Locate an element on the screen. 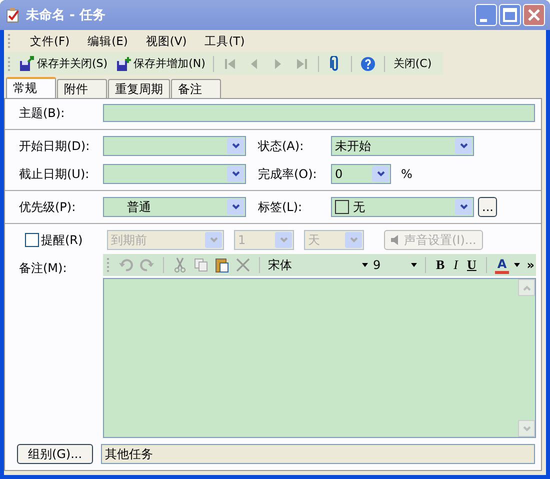 The height and width of the screenshot is (479, 550). field-label: 标签(L): is located at coordinates (281, 207).